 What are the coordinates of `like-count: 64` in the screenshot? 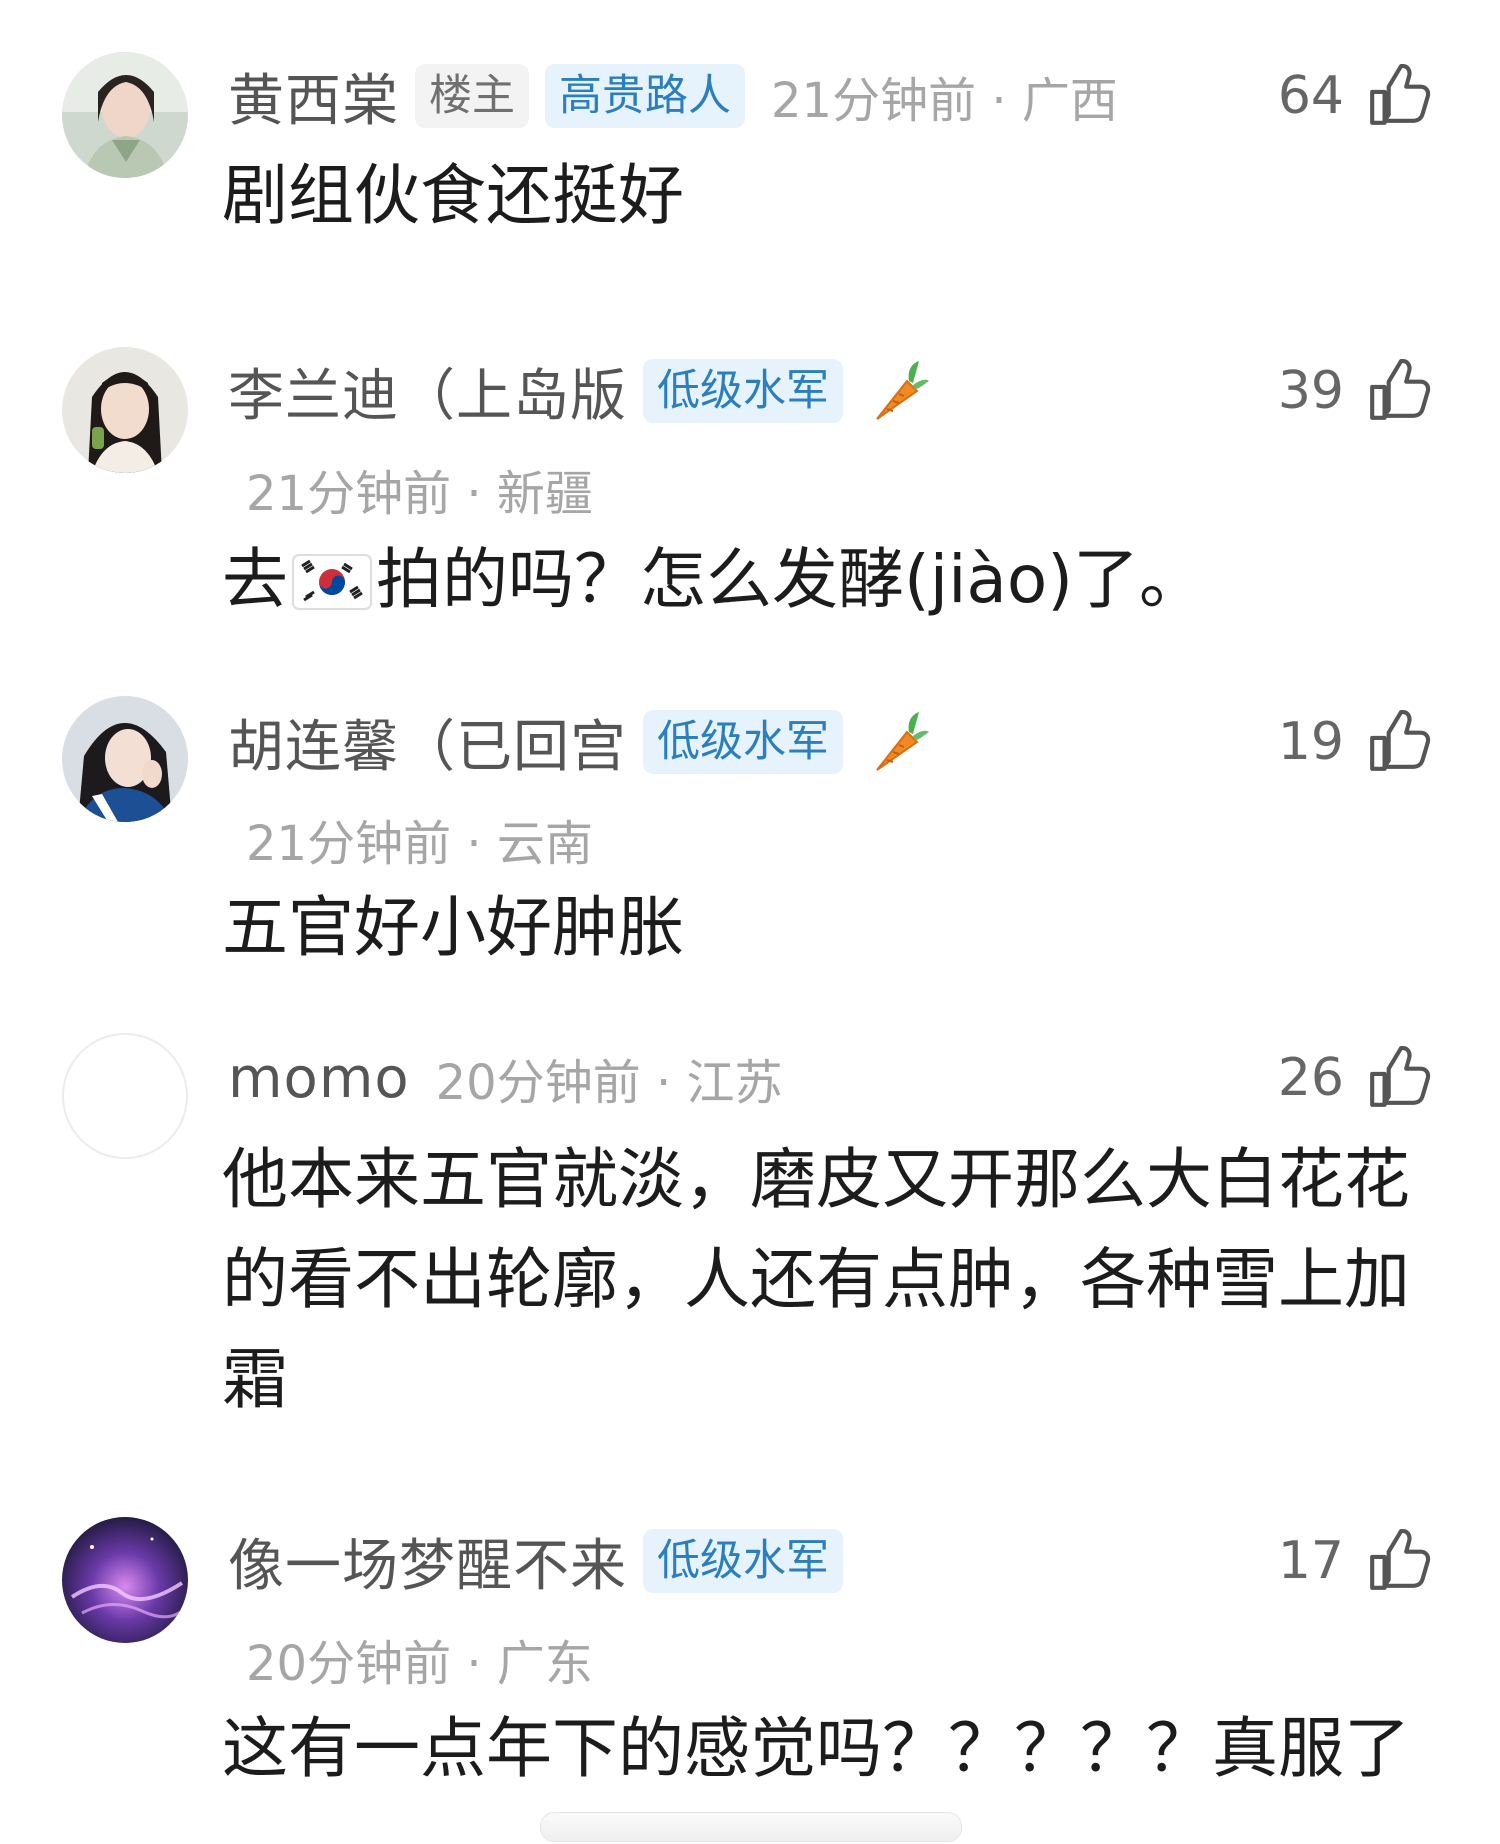 It's located at (1310, 96).